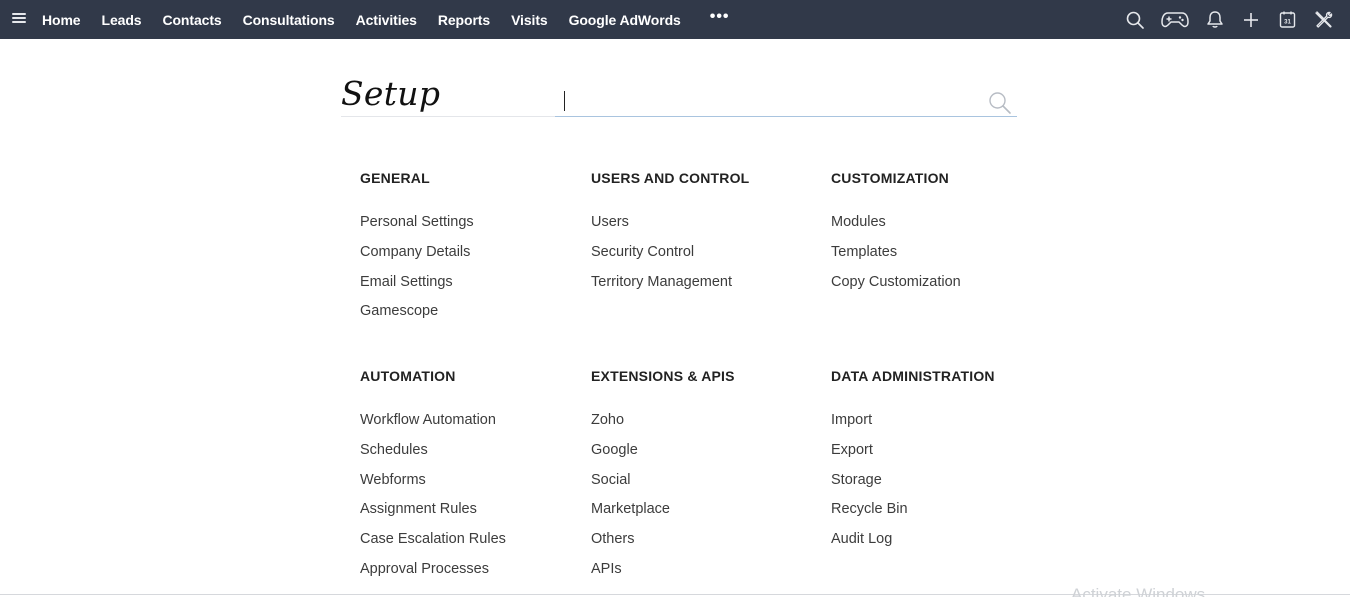 The height and width of the screenshot is (597, 1350). What do you see at coordinates (564, 101) in the screenshot?
I see `text-caret` at bounding box center [564, 101].